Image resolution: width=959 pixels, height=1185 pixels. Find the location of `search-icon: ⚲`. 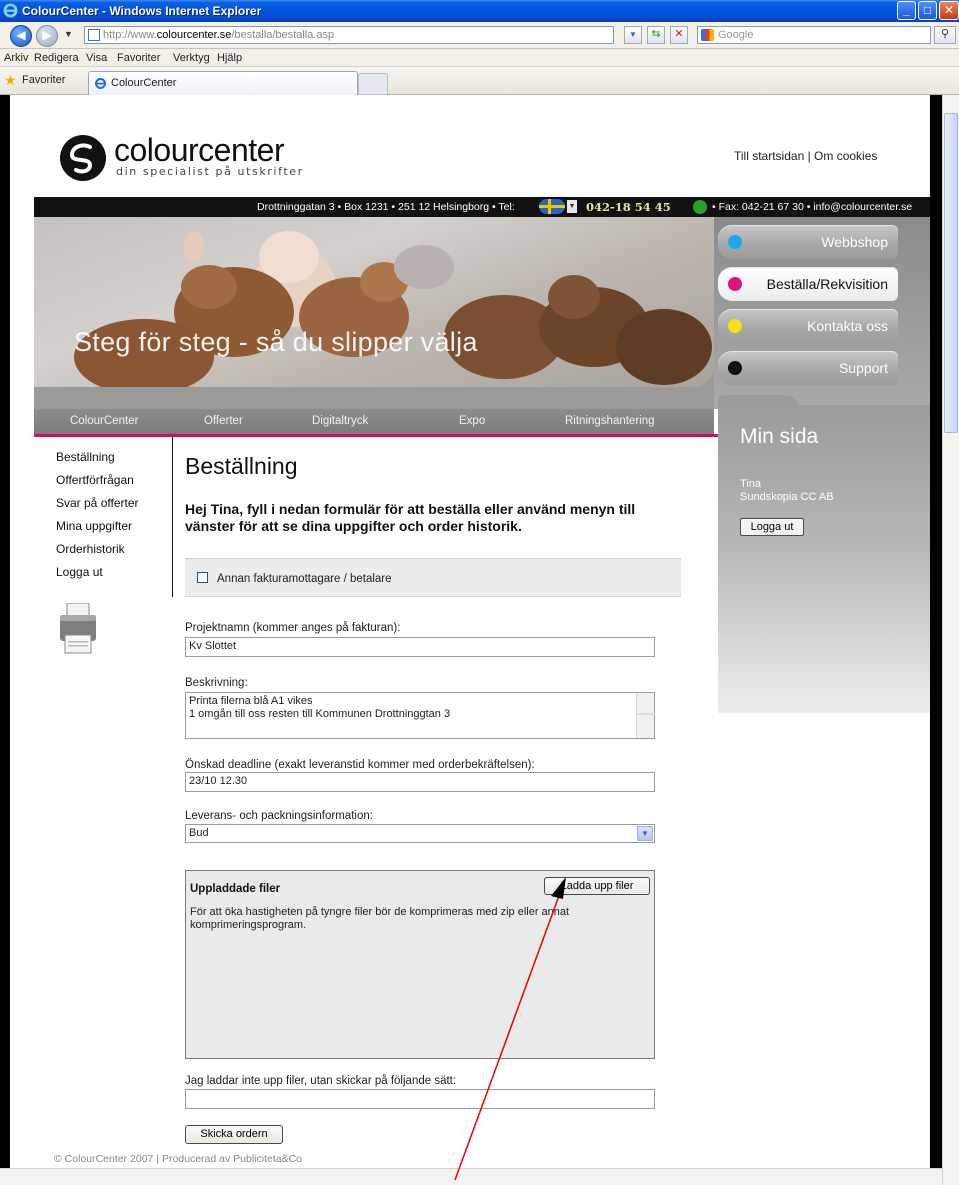

search-icon: ⚲ is located at coordinates (945, 35).